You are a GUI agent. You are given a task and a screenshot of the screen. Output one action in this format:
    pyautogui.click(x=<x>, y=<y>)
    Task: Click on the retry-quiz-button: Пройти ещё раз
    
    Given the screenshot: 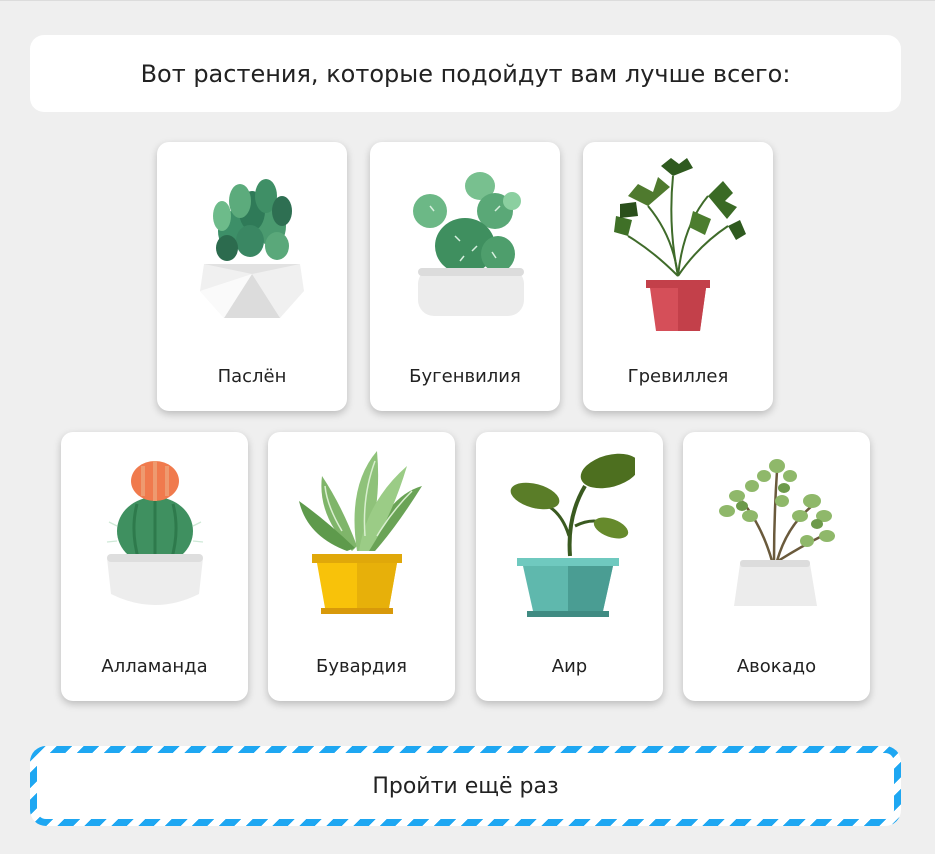 What is the action you would take?
    pyautogui.click(x=465, y=786)
    